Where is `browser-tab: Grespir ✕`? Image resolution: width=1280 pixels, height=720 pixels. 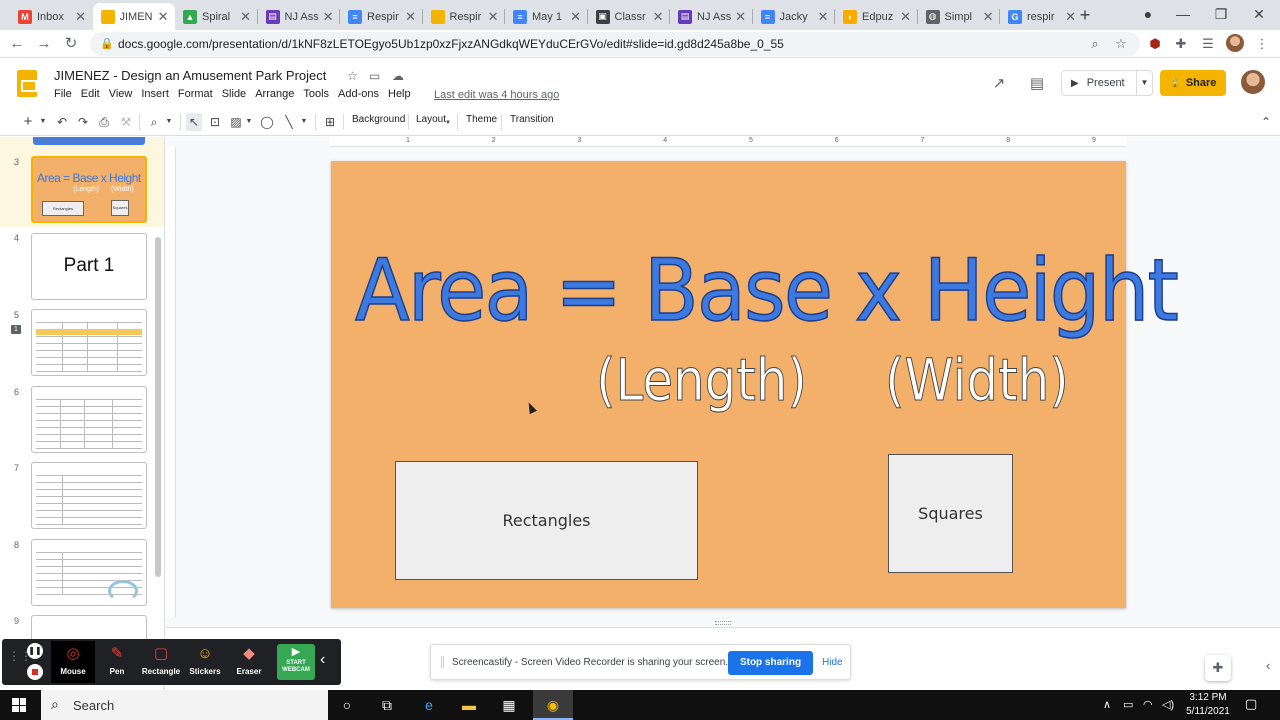
browser-tab: Grespir ✕ is located at coordinates (1041, 16).